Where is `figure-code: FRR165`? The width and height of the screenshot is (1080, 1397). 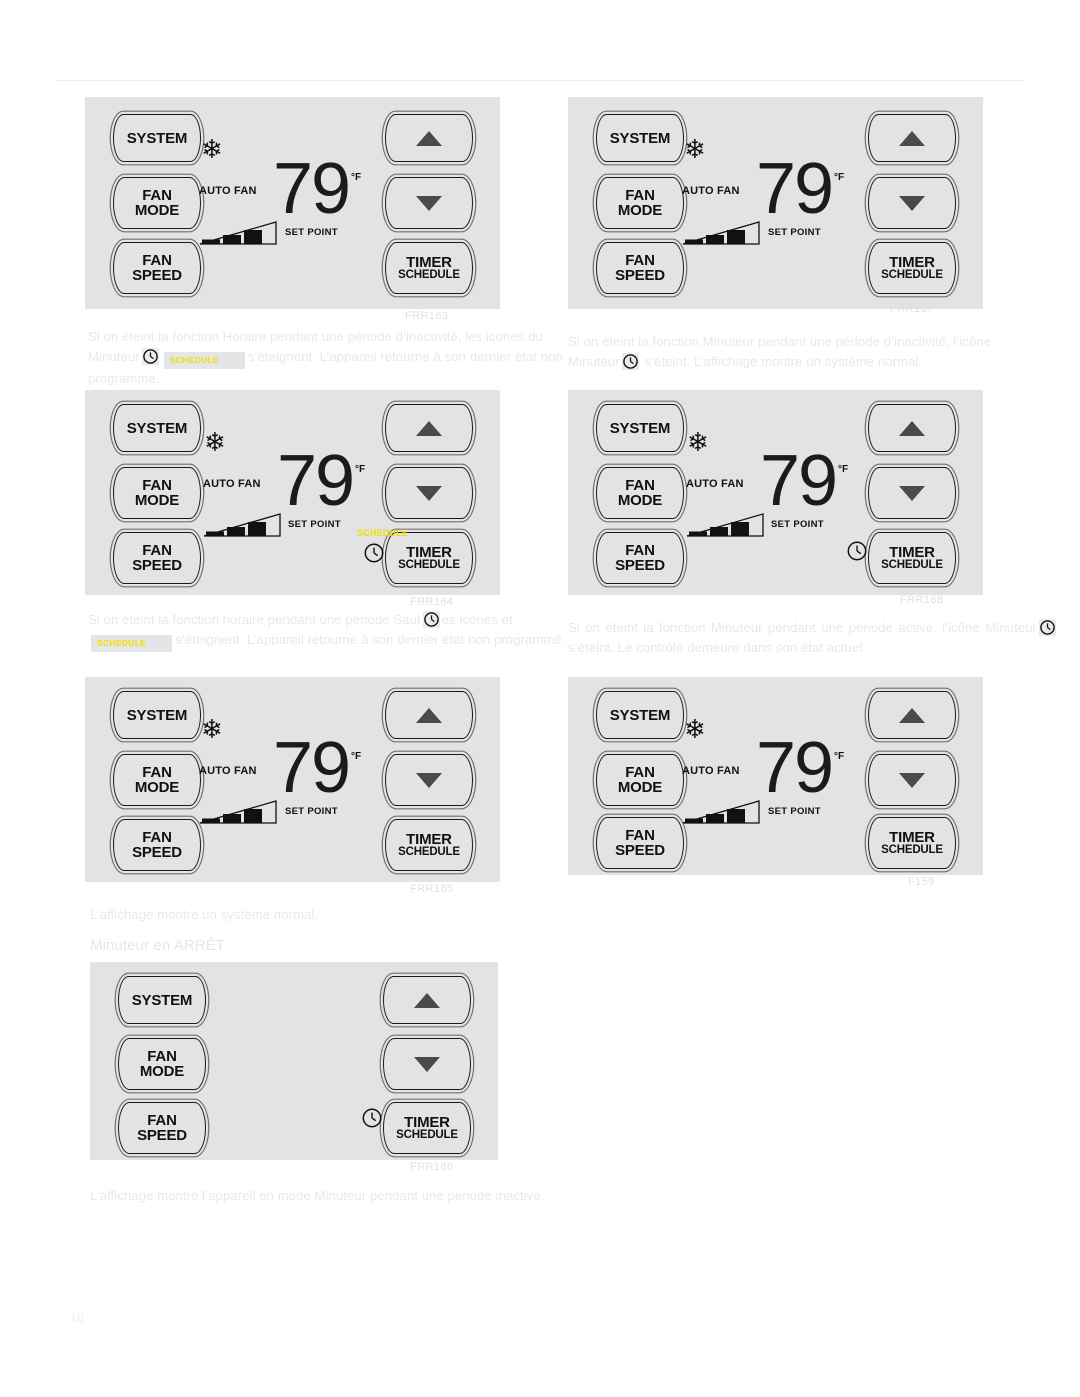 figure-code: FRR165 is located at coordinates (432, 889).